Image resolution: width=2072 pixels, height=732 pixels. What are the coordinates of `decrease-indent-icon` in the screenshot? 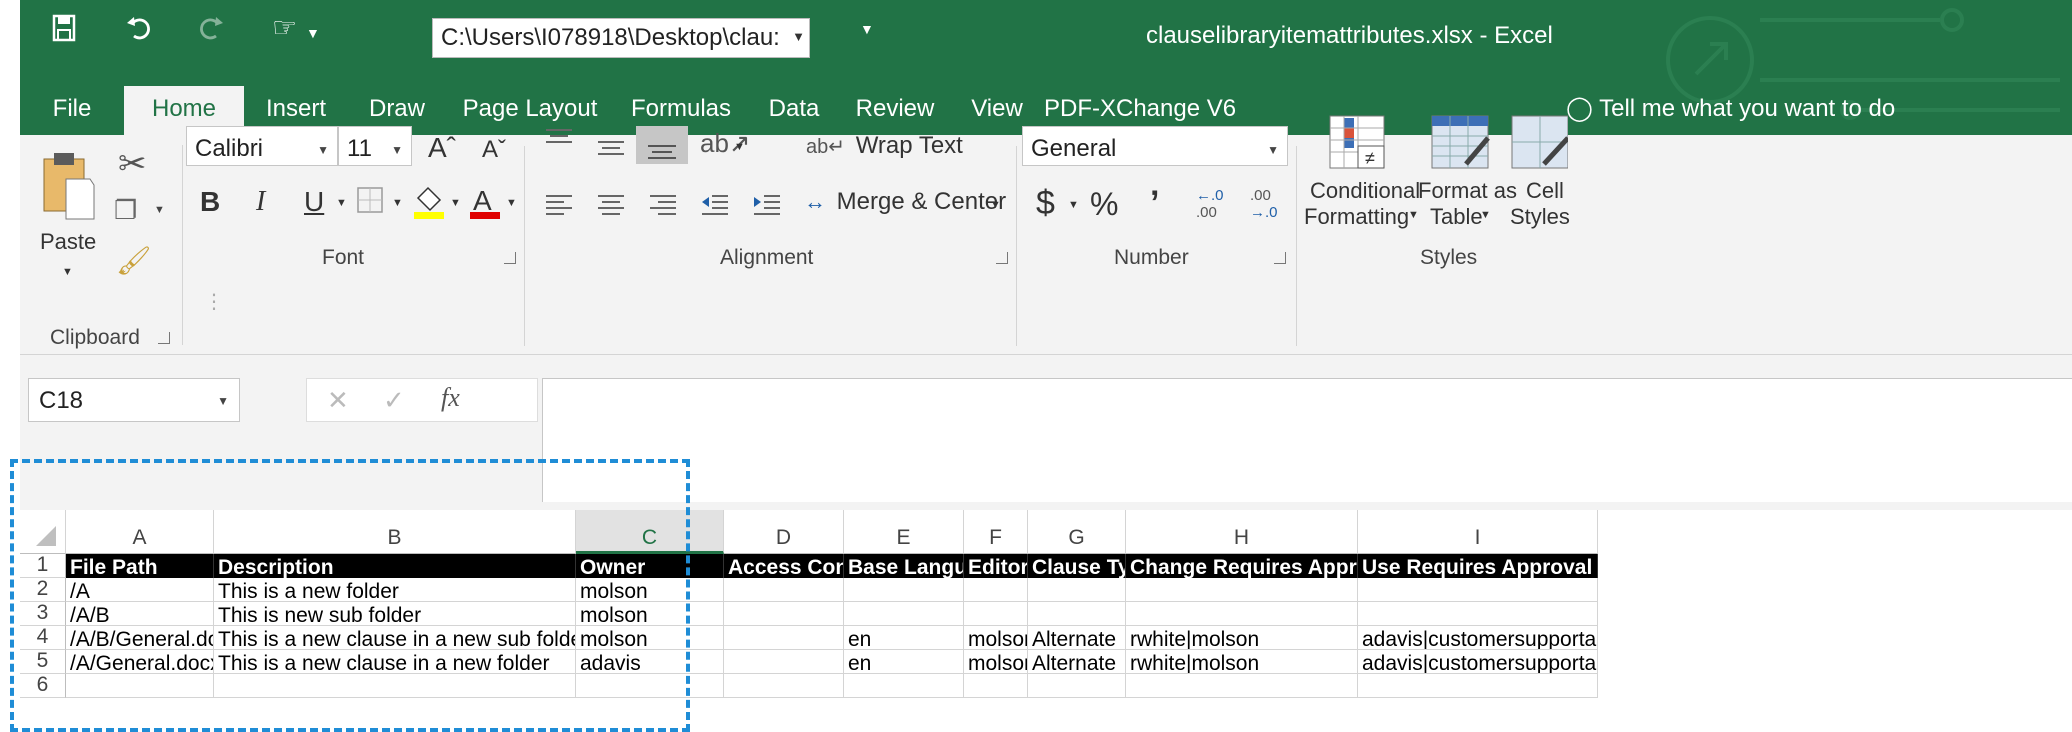 It's located at (715, 206).